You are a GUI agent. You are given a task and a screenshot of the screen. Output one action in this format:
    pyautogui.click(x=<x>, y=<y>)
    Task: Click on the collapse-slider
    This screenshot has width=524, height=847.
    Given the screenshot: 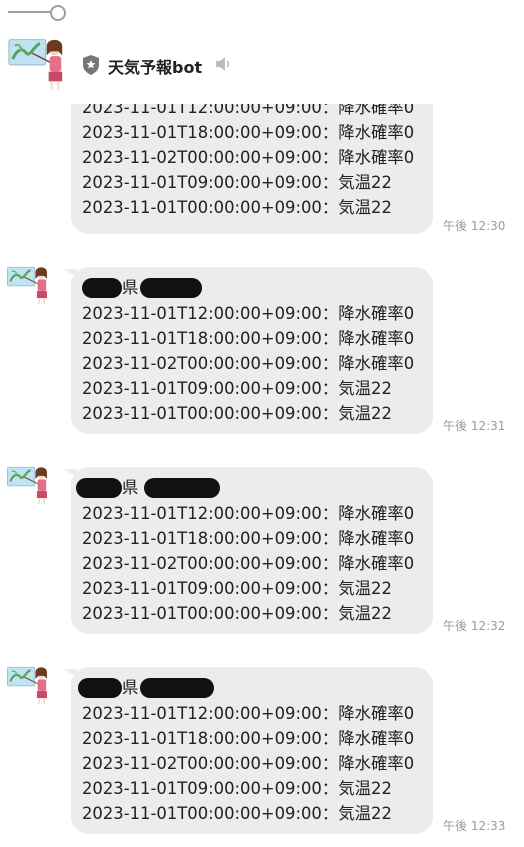 What is the action you would take?
    pyautogui.click(x=38, y=12)
    